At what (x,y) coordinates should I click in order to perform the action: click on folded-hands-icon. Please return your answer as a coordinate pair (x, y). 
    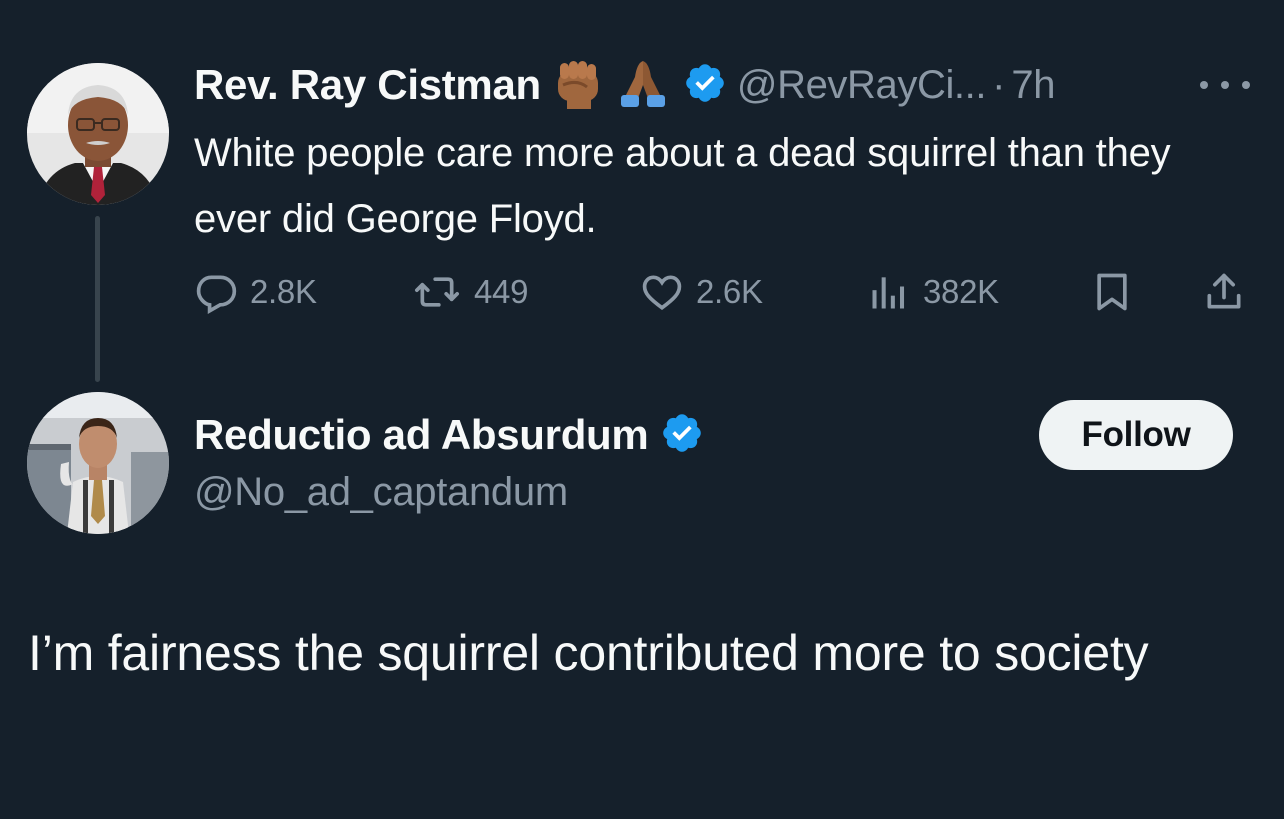
    Looking at the image, I should click on (643, 85).